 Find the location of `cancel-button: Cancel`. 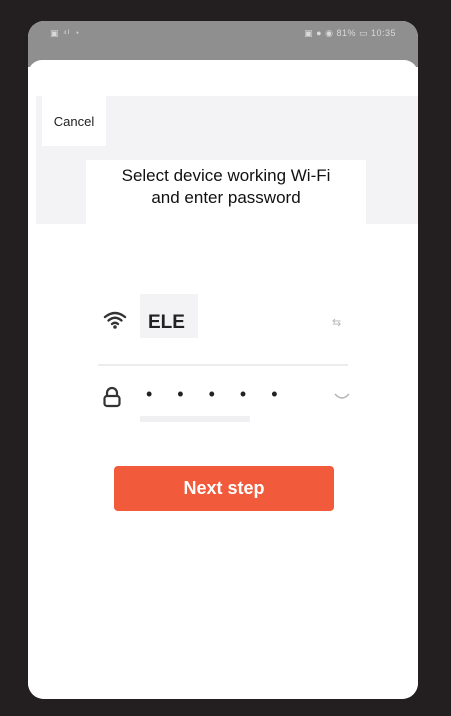

cancel-button: Cancel is located at coordinates (74, 121).